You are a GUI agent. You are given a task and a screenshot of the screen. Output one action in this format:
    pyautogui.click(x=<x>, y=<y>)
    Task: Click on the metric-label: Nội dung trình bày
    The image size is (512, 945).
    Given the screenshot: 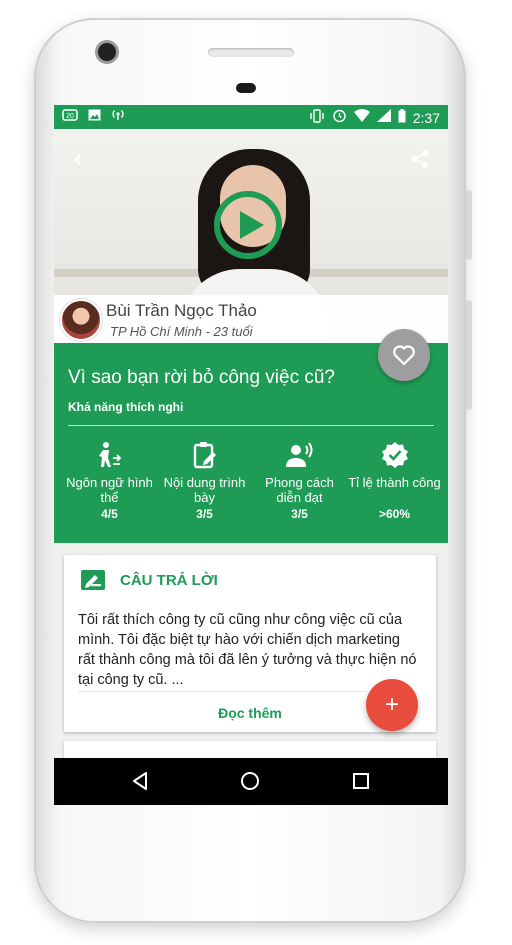 What is the action you would take?
    pyautogui.click(x=204, y=490)
    